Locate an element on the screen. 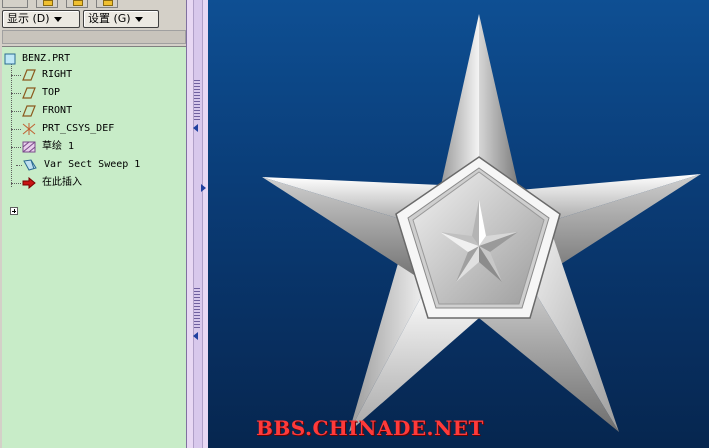 This screenshot has height=448, width=709. expand-toggle is located at coordinates (14, 211).